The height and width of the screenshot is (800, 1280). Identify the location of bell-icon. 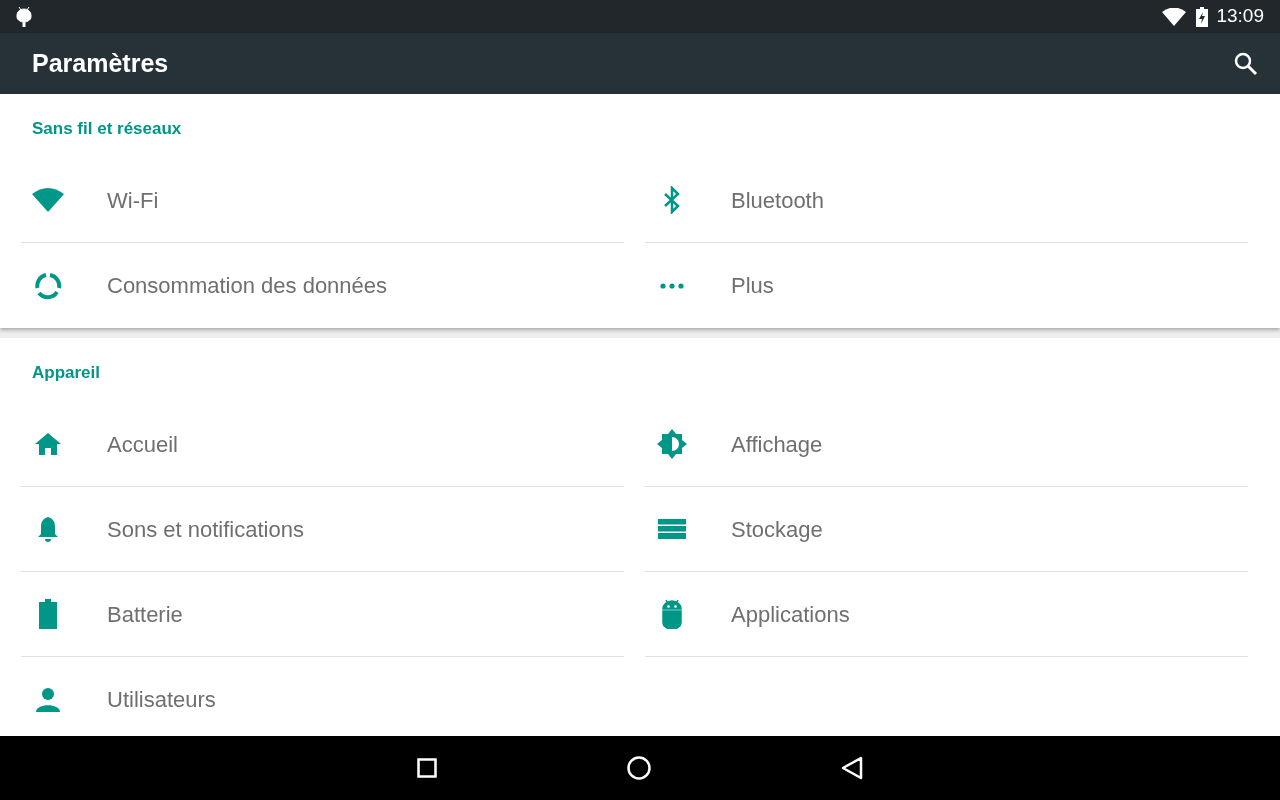
(48, 529).